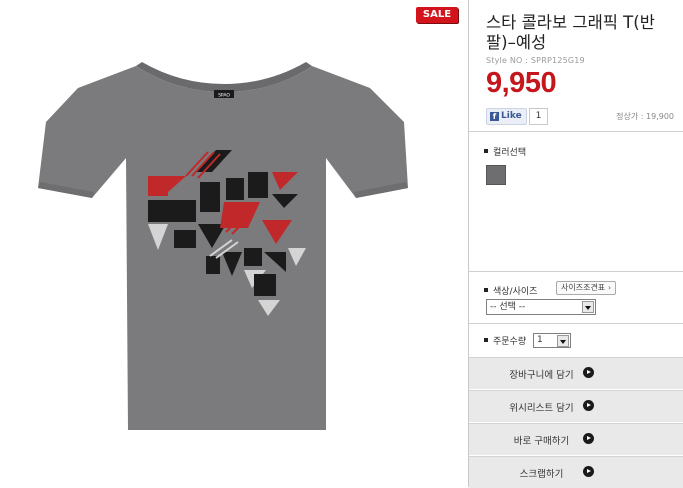  I want to click on buy-now-button: 바로 구매하기, so click(576, 439).